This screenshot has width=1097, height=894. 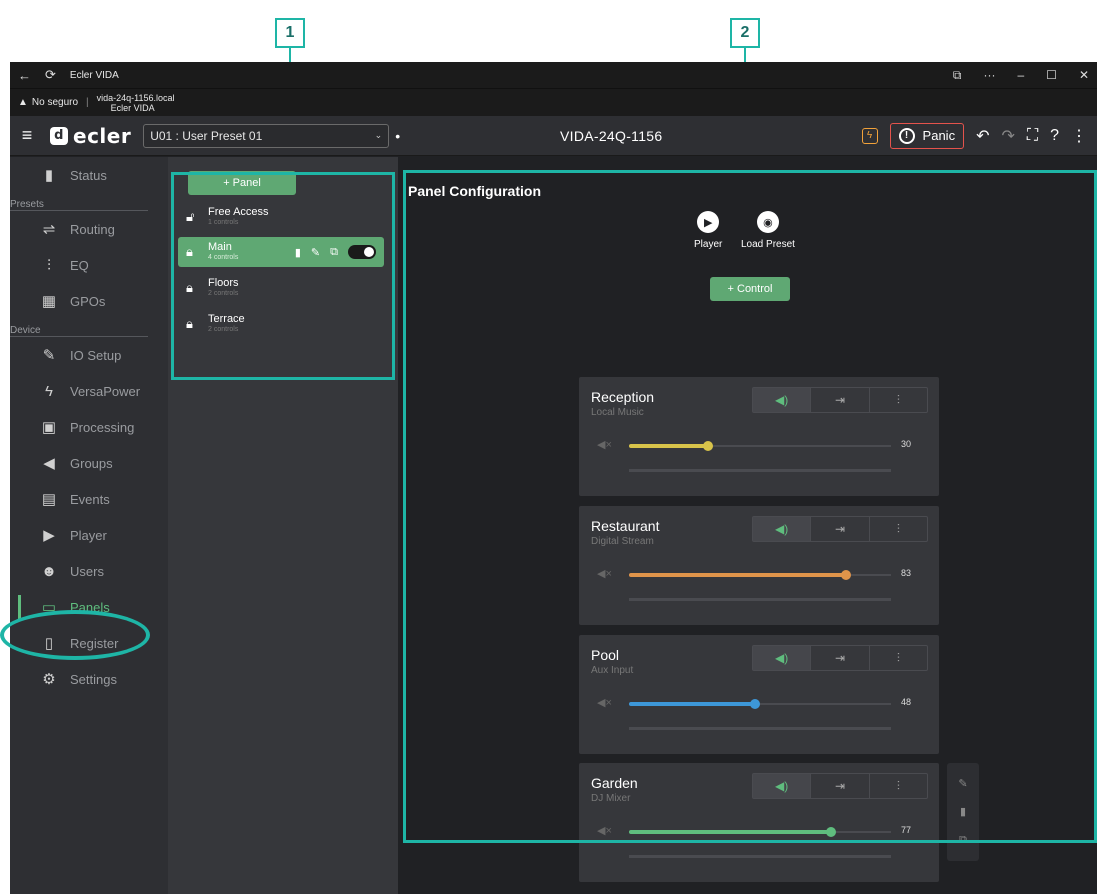 What do you see at coordinates (89, 427) in the screenshot?
I see `sidebar-item-processing: ▣ Processing` at bounding box center [89, 427].